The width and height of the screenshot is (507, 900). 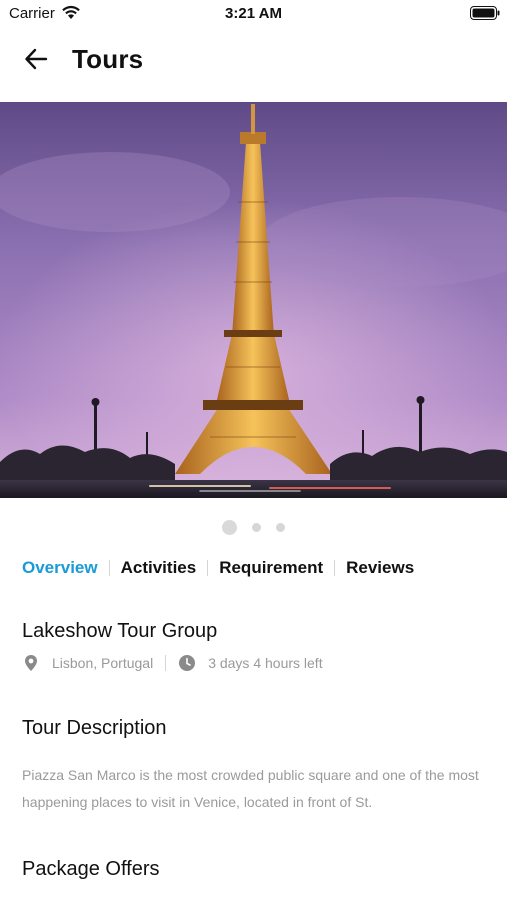 What do you see at coordinates (120, 631) in the screenshot?
I see `tour-name: Lakeshow Tour Group` at bounding box center [120, 631].